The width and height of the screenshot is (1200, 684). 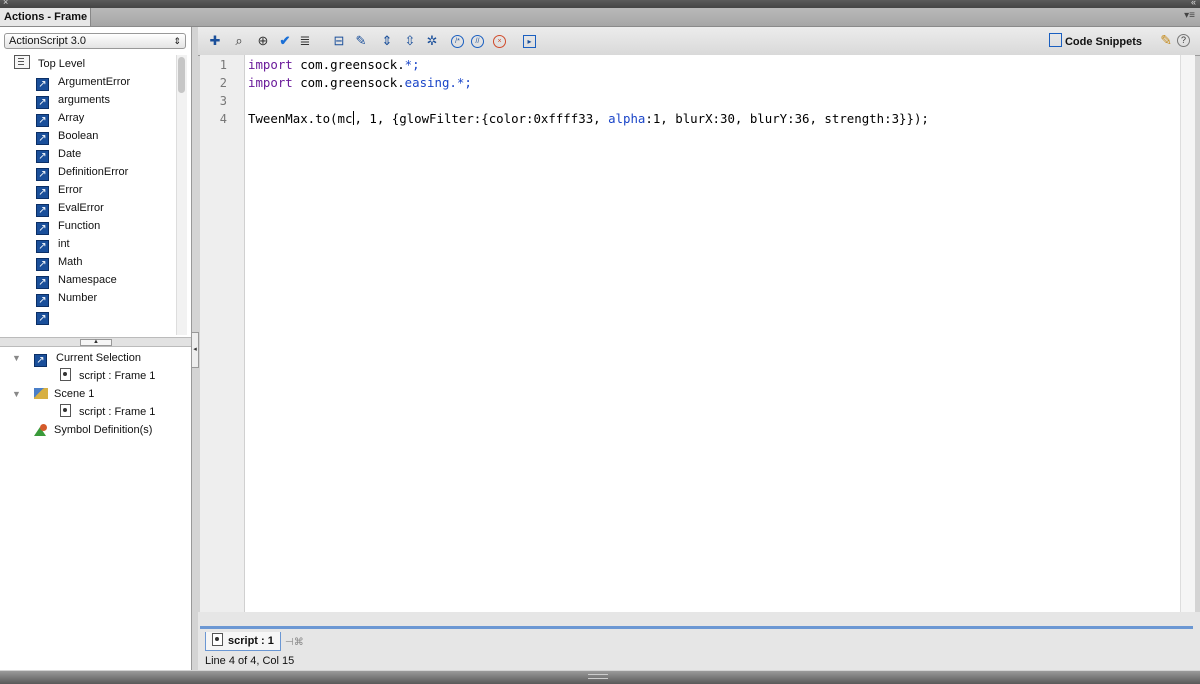 What do you see at coordinates (250, 661) in the screenshot?
I see `status-line: Line 4 of 4, Col 15` at bounding box center [250, 661].